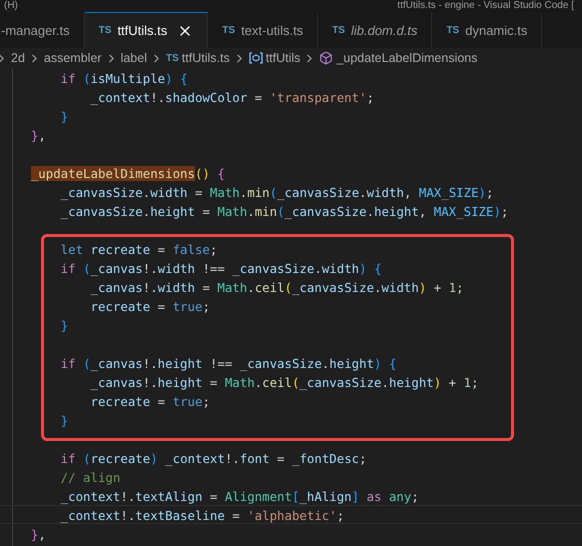 This screenshot has width=582, height=546. Describe the element at coordinates (407, 58) in the screenshot. I see `breadcrumb-item: _updateLabelDimensions` at that location.